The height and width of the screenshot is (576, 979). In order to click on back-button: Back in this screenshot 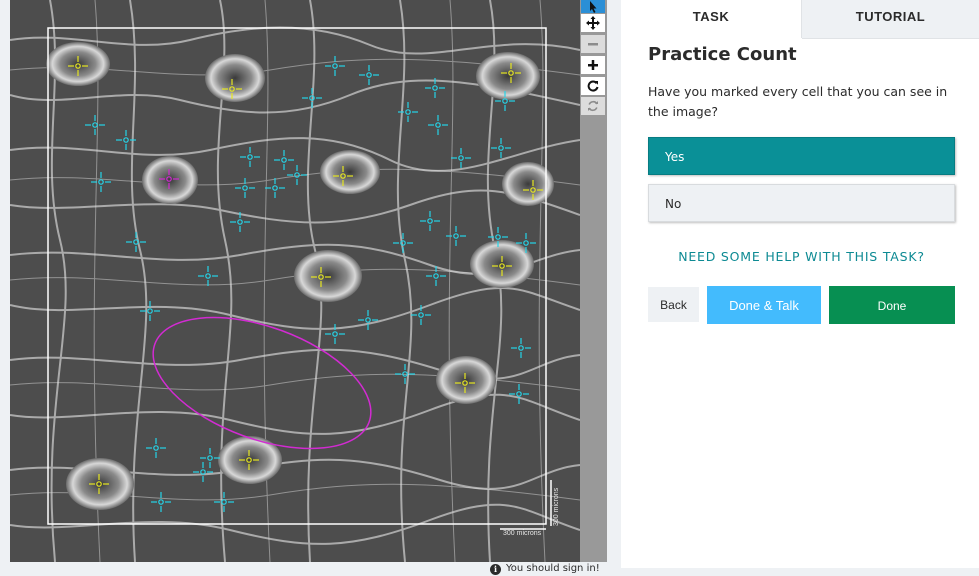, I will do `click(673, 304)`.